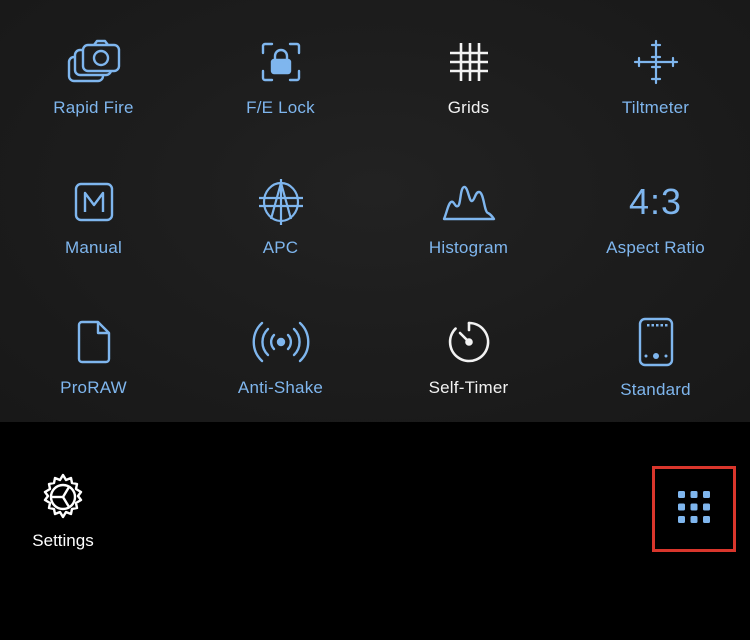 The image size is (750, 640). I want to click on tile-grids: Grids, so click(468, 70).